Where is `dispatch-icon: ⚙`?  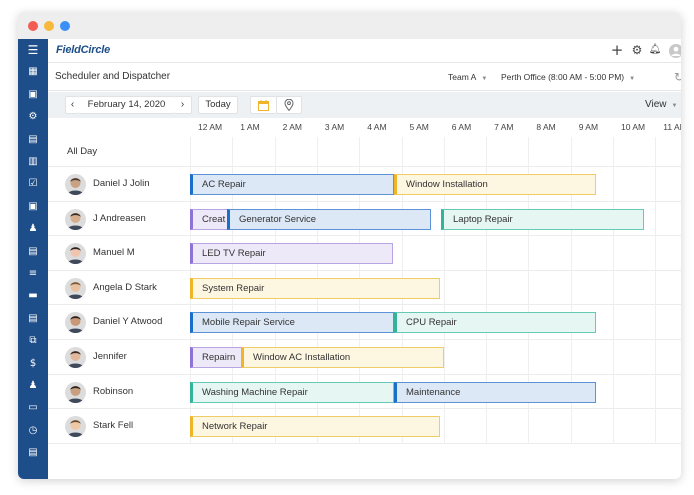 dispatch-icon: ⚙ is located at coordinates (33, 117).